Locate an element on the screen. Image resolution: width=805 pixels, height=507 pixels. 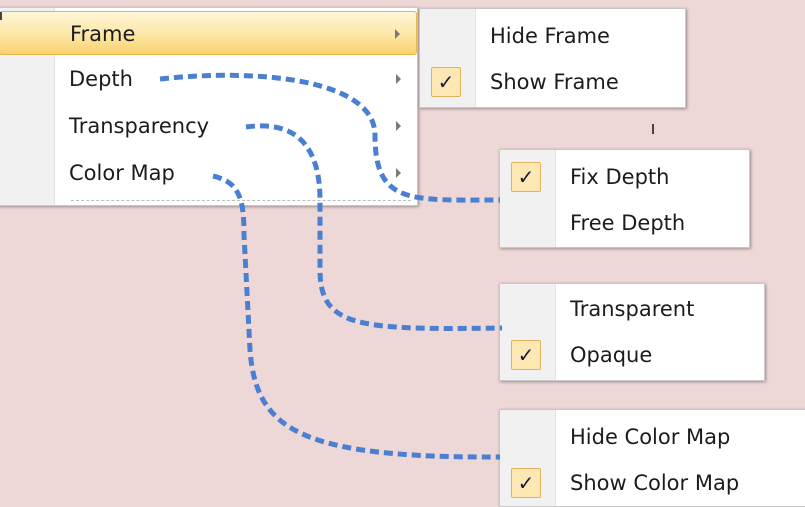
connector-depth is located at coordinates (330, 137).